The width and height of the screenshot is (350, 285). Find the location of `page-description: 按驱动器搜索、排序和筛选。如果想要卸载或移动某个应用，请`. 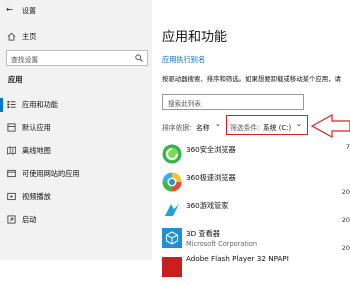

page-description: 按驱动器搜索、排序和筛选。如果想要卸载或移动某个应用，请 is located at coordinates (251, 79).